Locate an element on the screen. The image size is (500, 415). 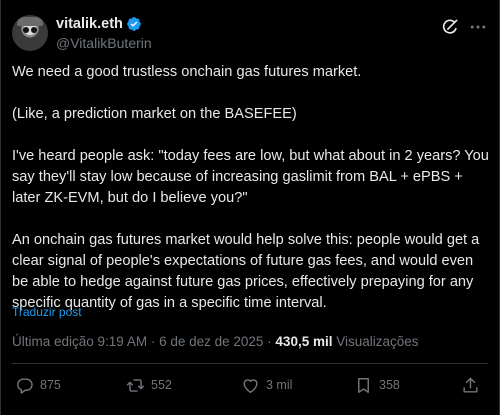
reply-count: 875 is located at coordinates (50, 385).